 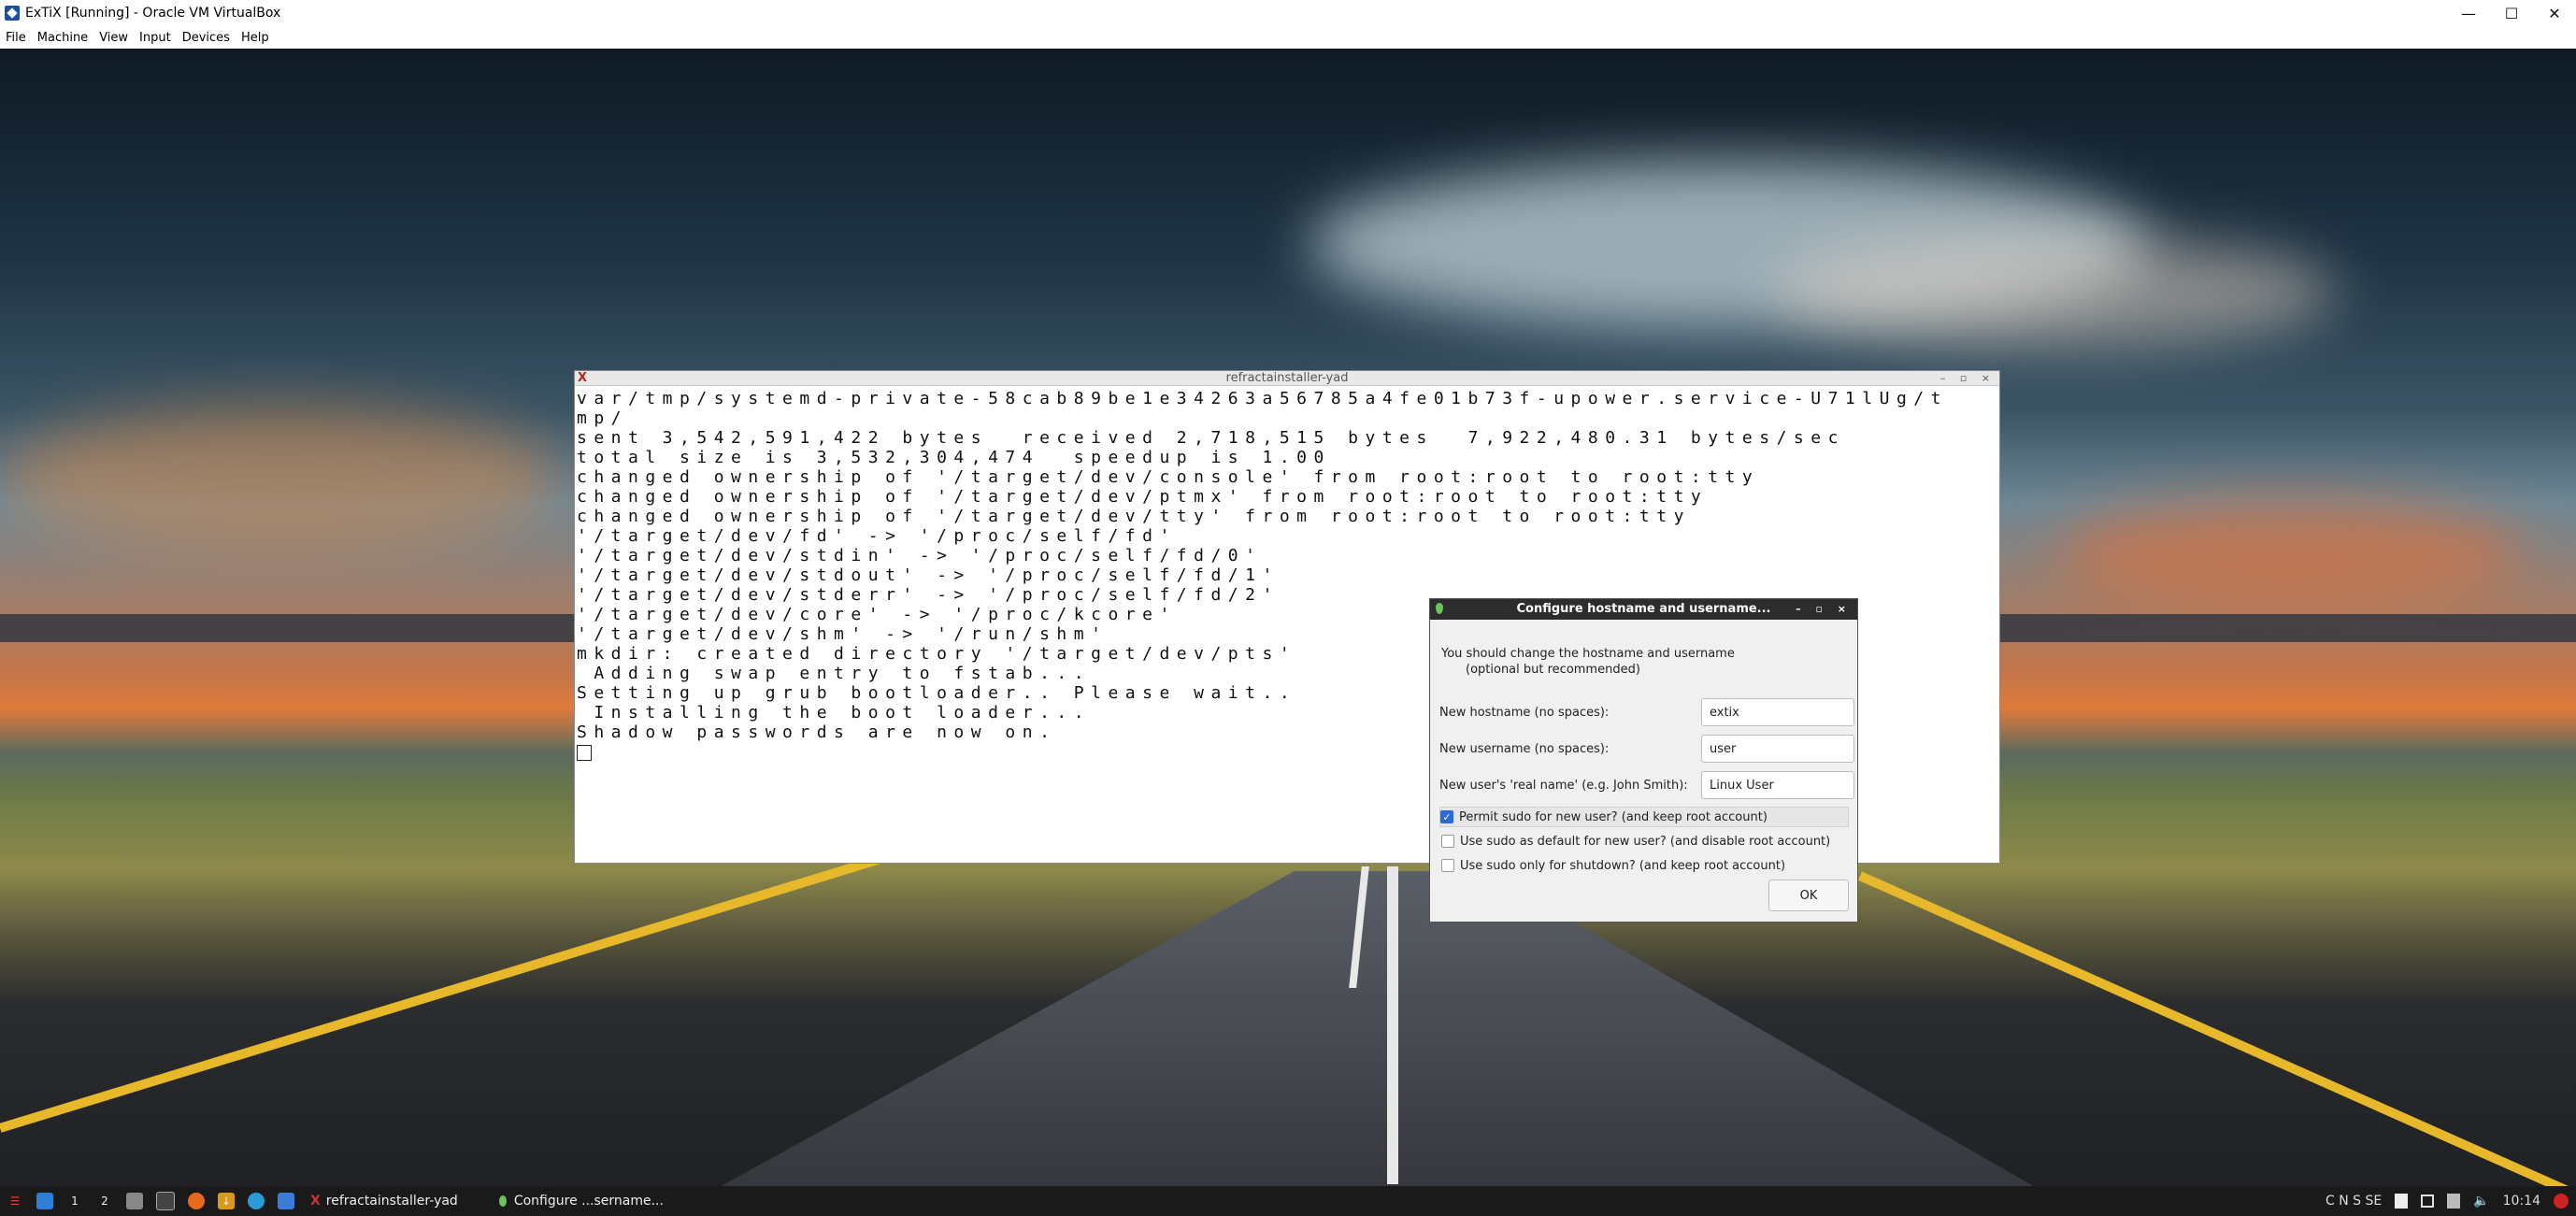 I want to click on hostname-input, so click(x=1777, y=712).